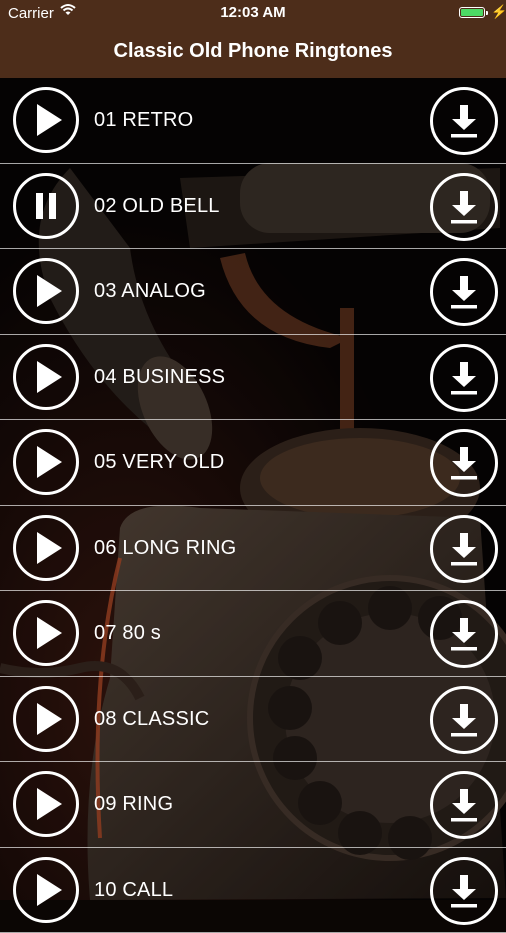 The width and height of the screenshot is (506, 933). I want to click on ringtone-row: 06 LONG RING, so click(253, 549).